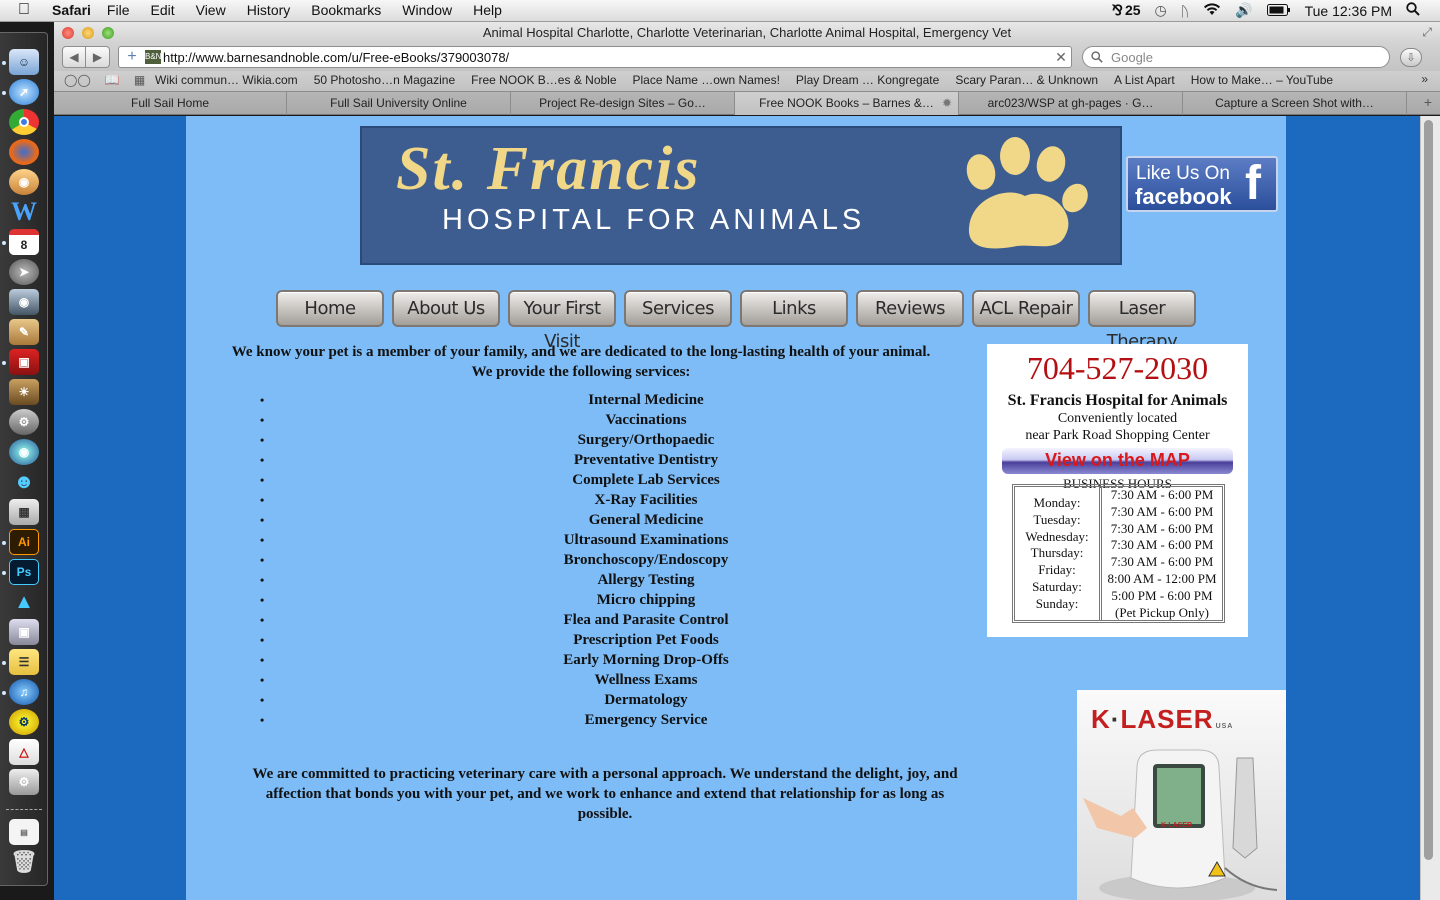 Image resolution: width=1440 pixels, height=900 pixels. What do you see at coordinates (1117, 368) in the screenshot?
I see `phone-number: 704-527-2030` at bounding box center [1117, 368].